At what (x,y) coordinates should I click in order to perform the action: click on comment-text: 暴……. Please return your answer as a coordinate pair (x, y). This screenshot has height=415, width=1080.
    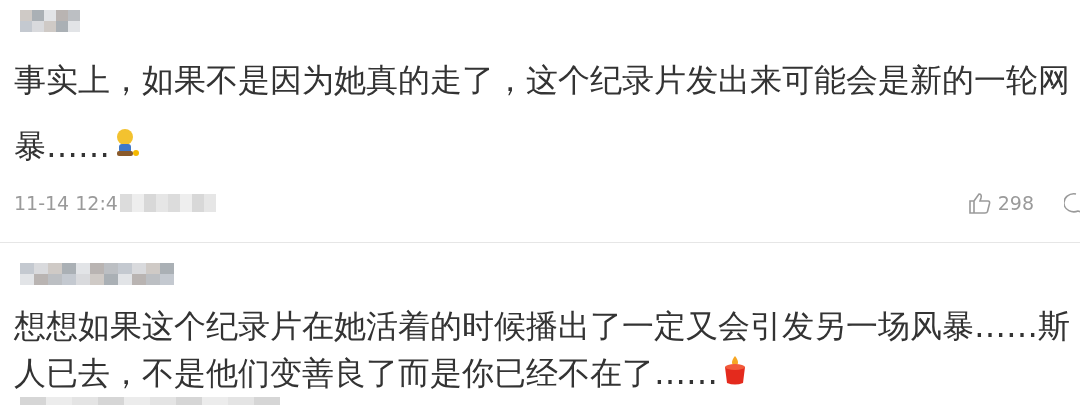
    Looking at the image, I should click on (62, 146).